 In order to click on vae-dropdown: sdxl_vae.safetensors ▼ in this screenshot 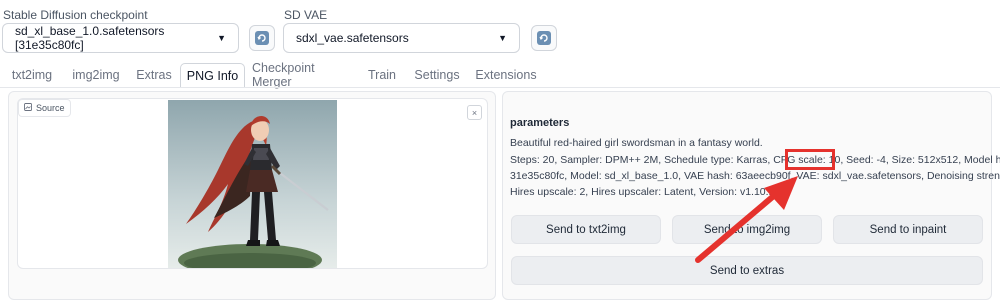, I will do `click(401, 38)`.